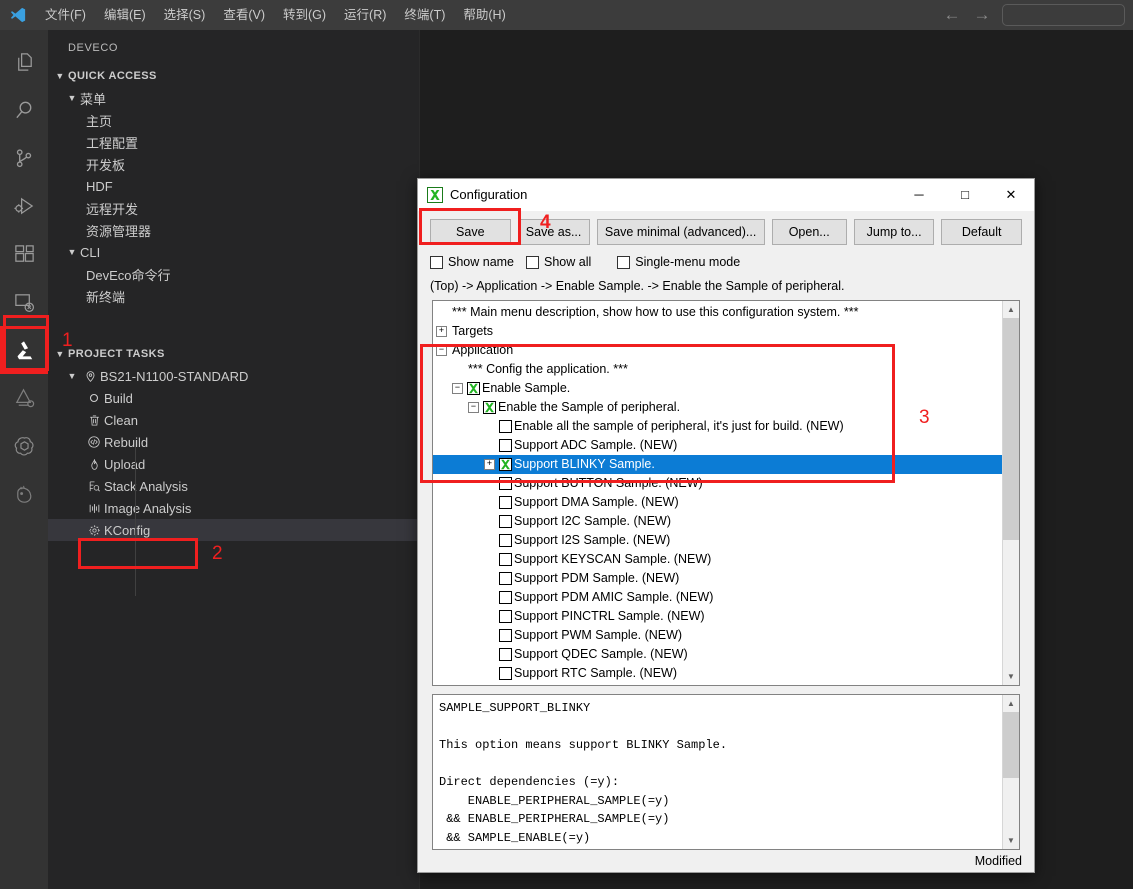 The height and width of the screenshot is (889, 1133). Describe the element at coordinates (24, 206) in the screenshot. I see `run-and-debug-icon` at that location.